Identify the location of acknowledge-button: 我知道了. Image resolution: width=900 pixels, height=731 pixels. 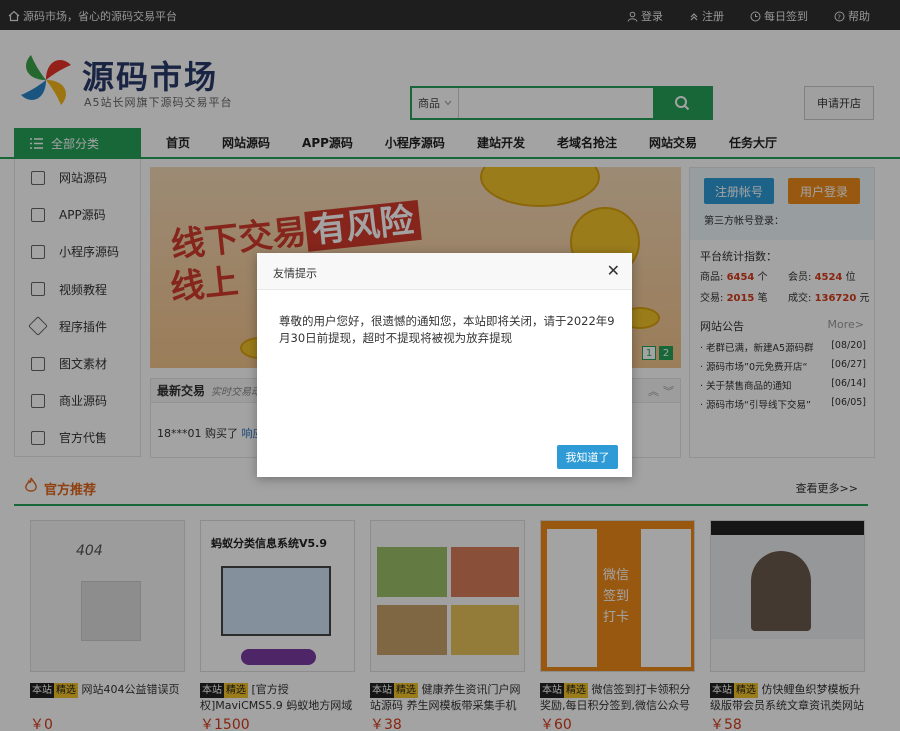
(587, 457).